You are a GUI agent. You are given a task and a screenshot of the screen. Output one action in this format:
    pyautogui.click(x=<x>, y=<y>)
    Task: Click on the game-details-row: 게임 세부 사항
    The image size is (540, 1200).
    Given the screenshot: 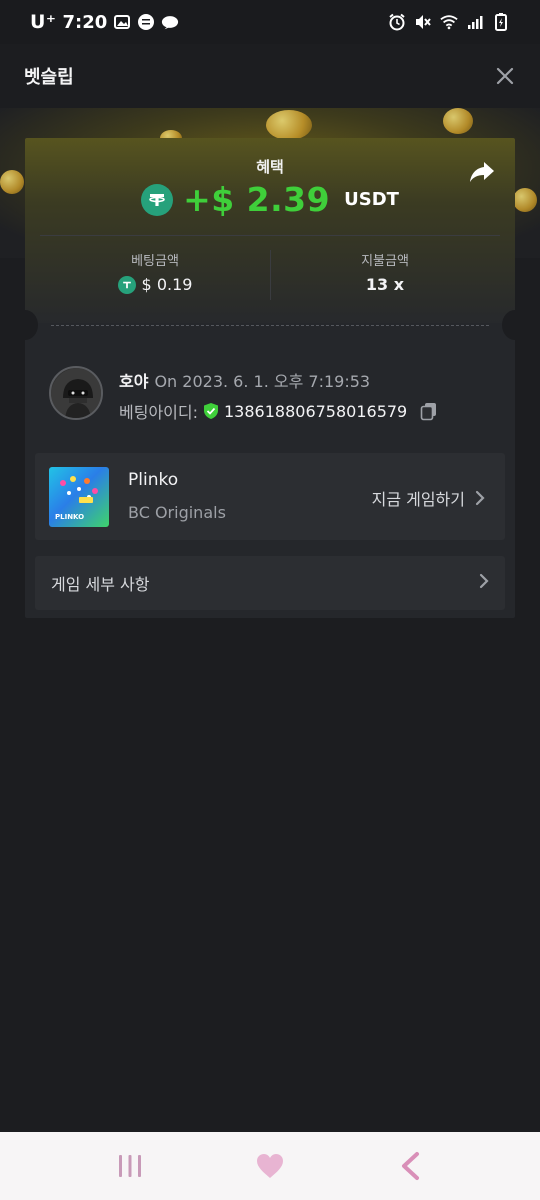 What is the action you would take?
    pyautogui.click(x=270, y=583)
    